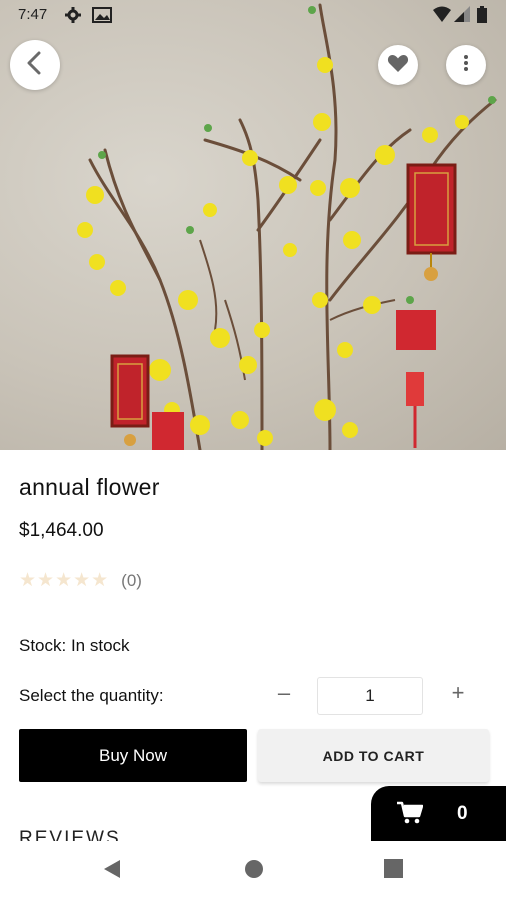 The width and height of the screenshot is (506, 900). What do you see at coordinates (64, 580) in the screenshot?
I see `star-rating-icon: ★★★★★` at bounding box center [64, 580].